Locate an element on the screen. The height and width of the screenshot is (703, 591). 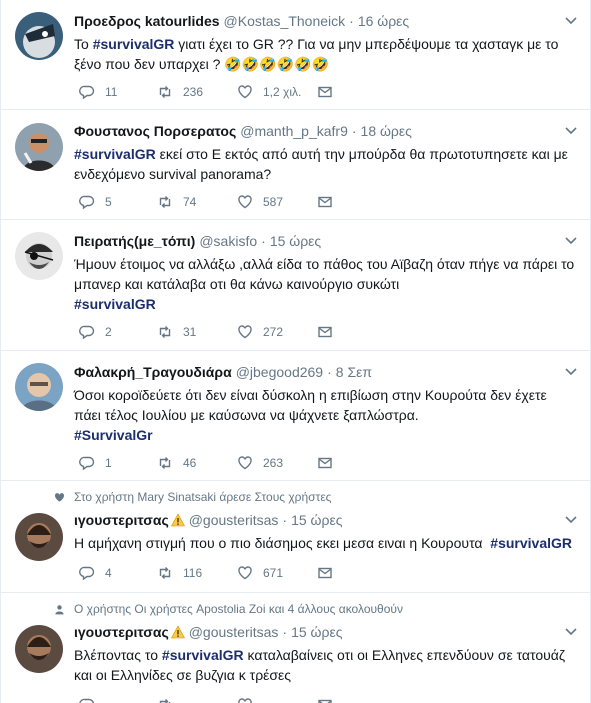
like-count: 1,2 χιλ. is located at coordinates (282, 92).